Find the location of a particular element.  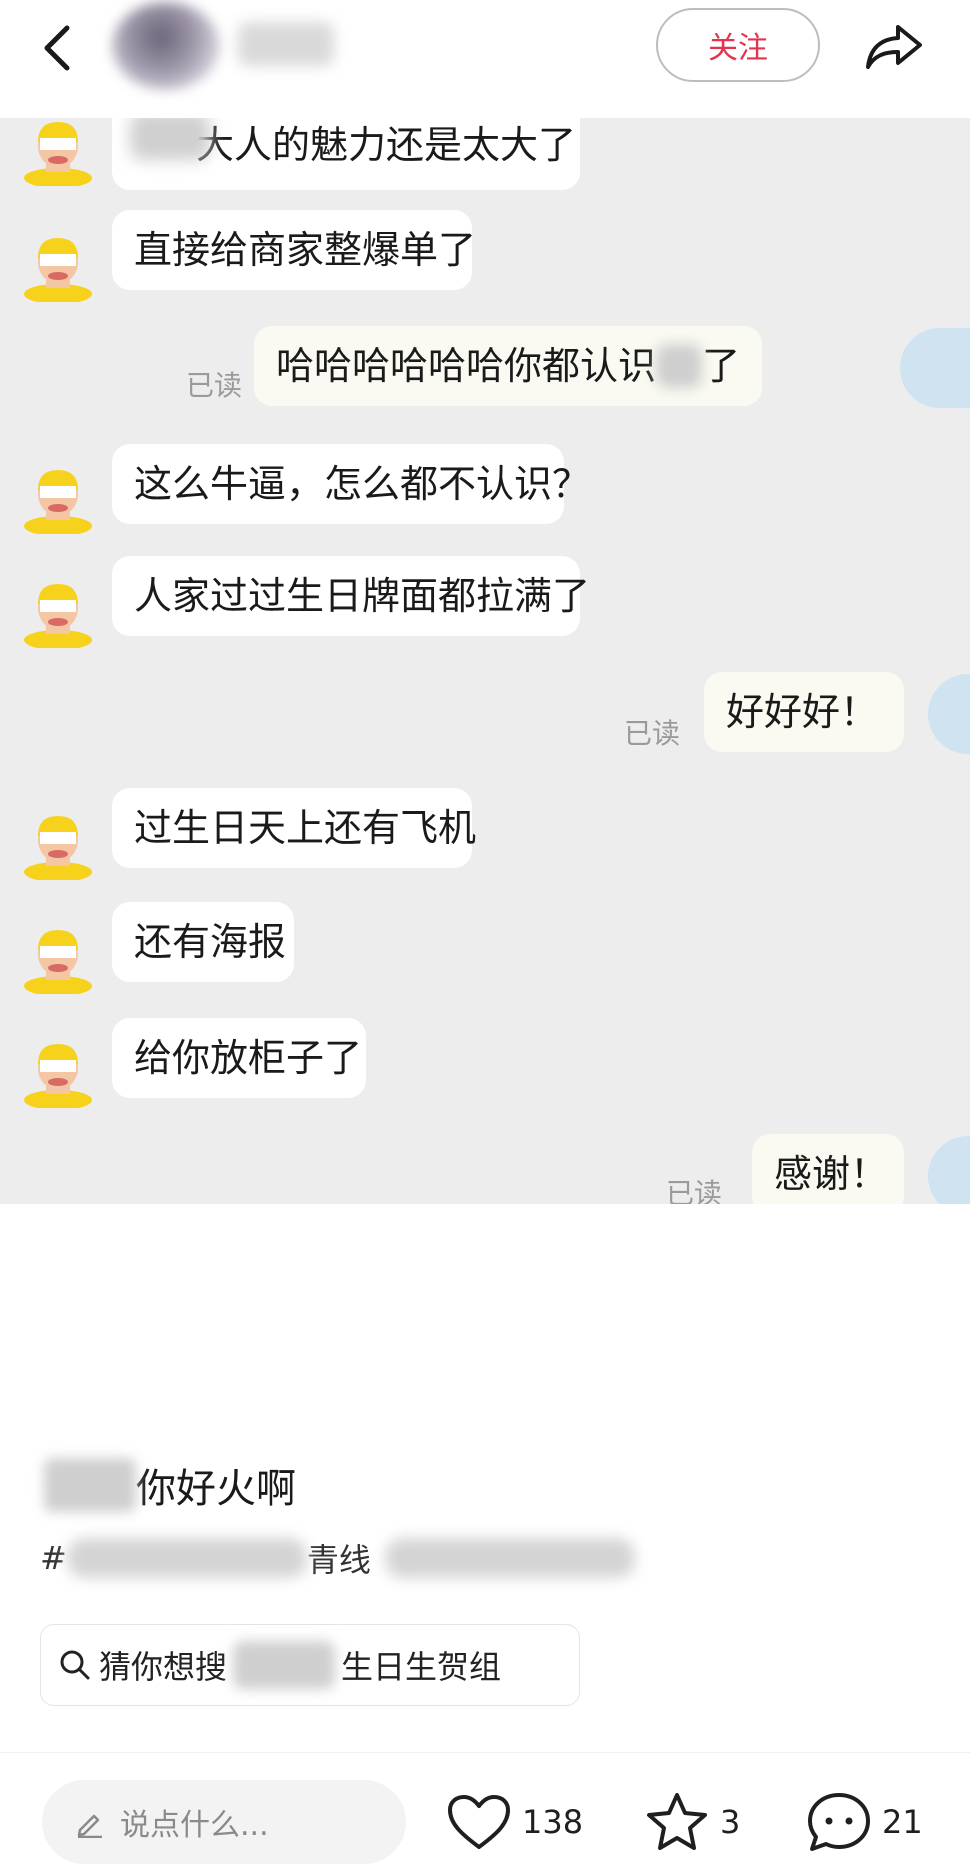

search-icon is located at coordinates (75, 1665).